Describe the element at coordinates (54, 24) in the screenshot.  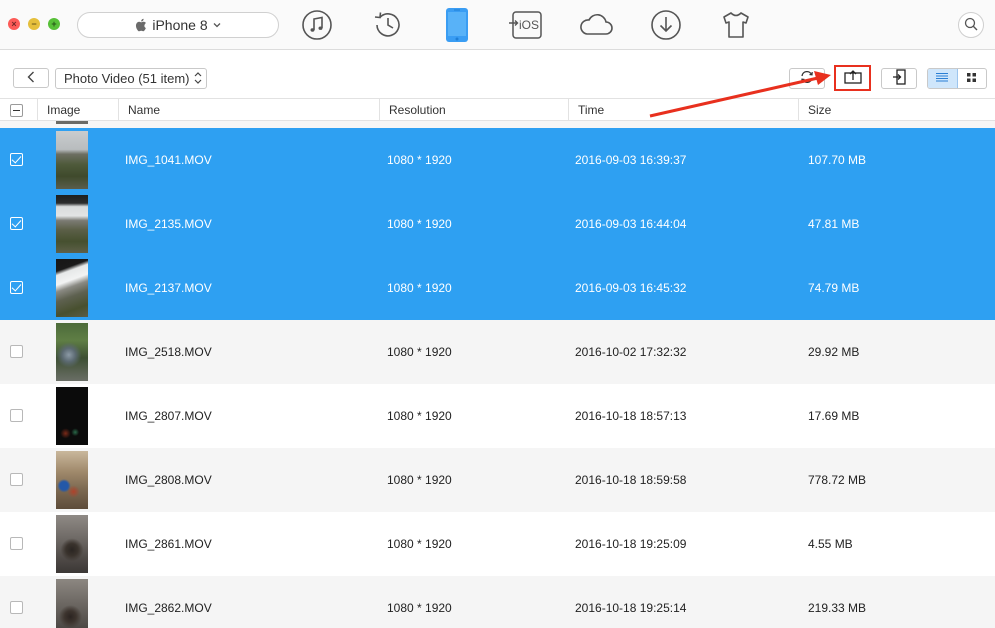
I see `maximize-window-button: +` at that location.